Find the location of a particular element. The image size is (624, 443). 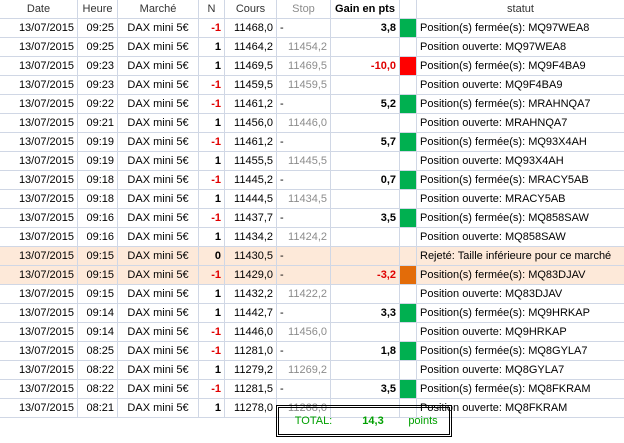

header-statut: statut is located at coordinates (520, 9).